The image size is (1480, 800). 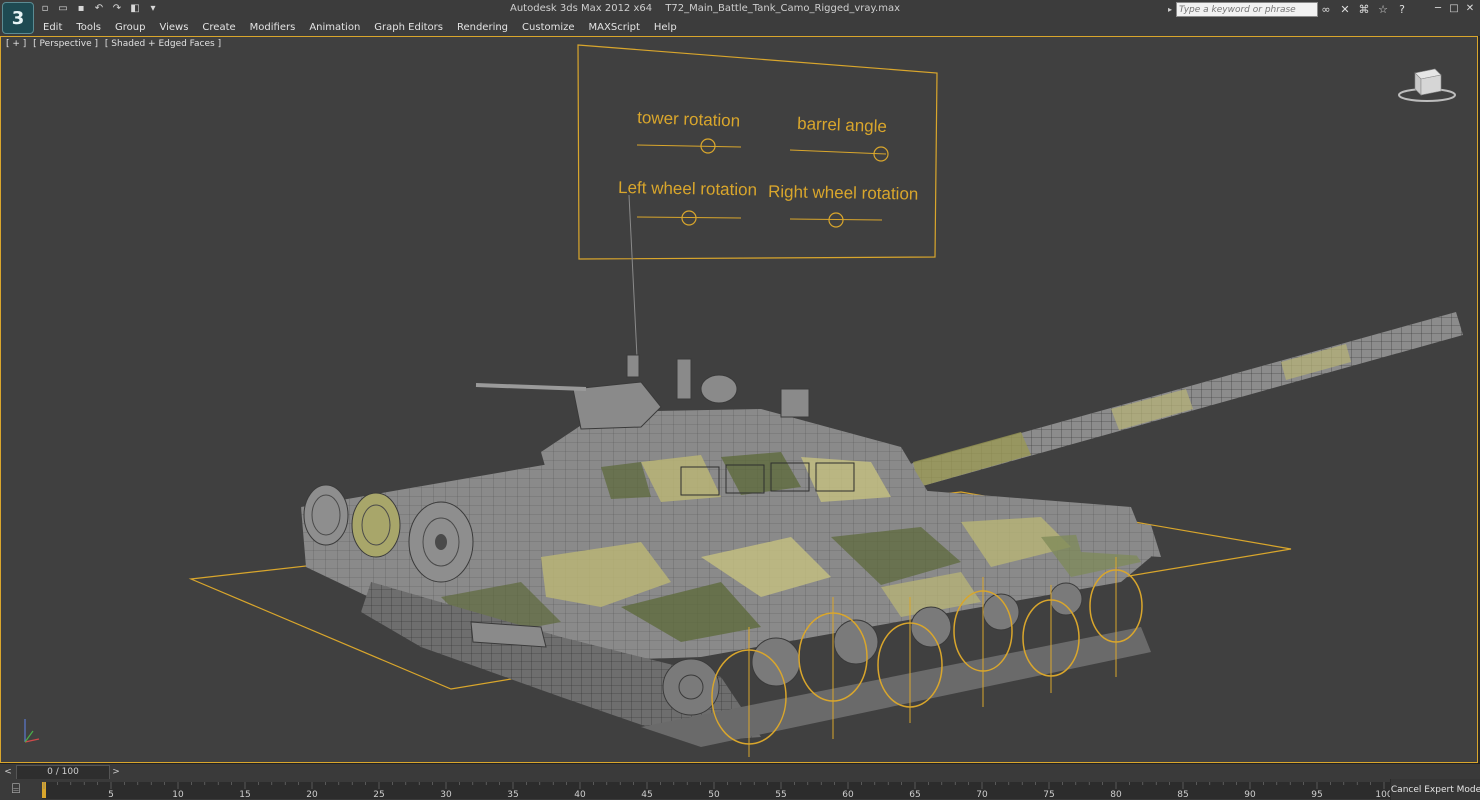 I want to click on new-icon: ▫, so click(x=45, y=8).